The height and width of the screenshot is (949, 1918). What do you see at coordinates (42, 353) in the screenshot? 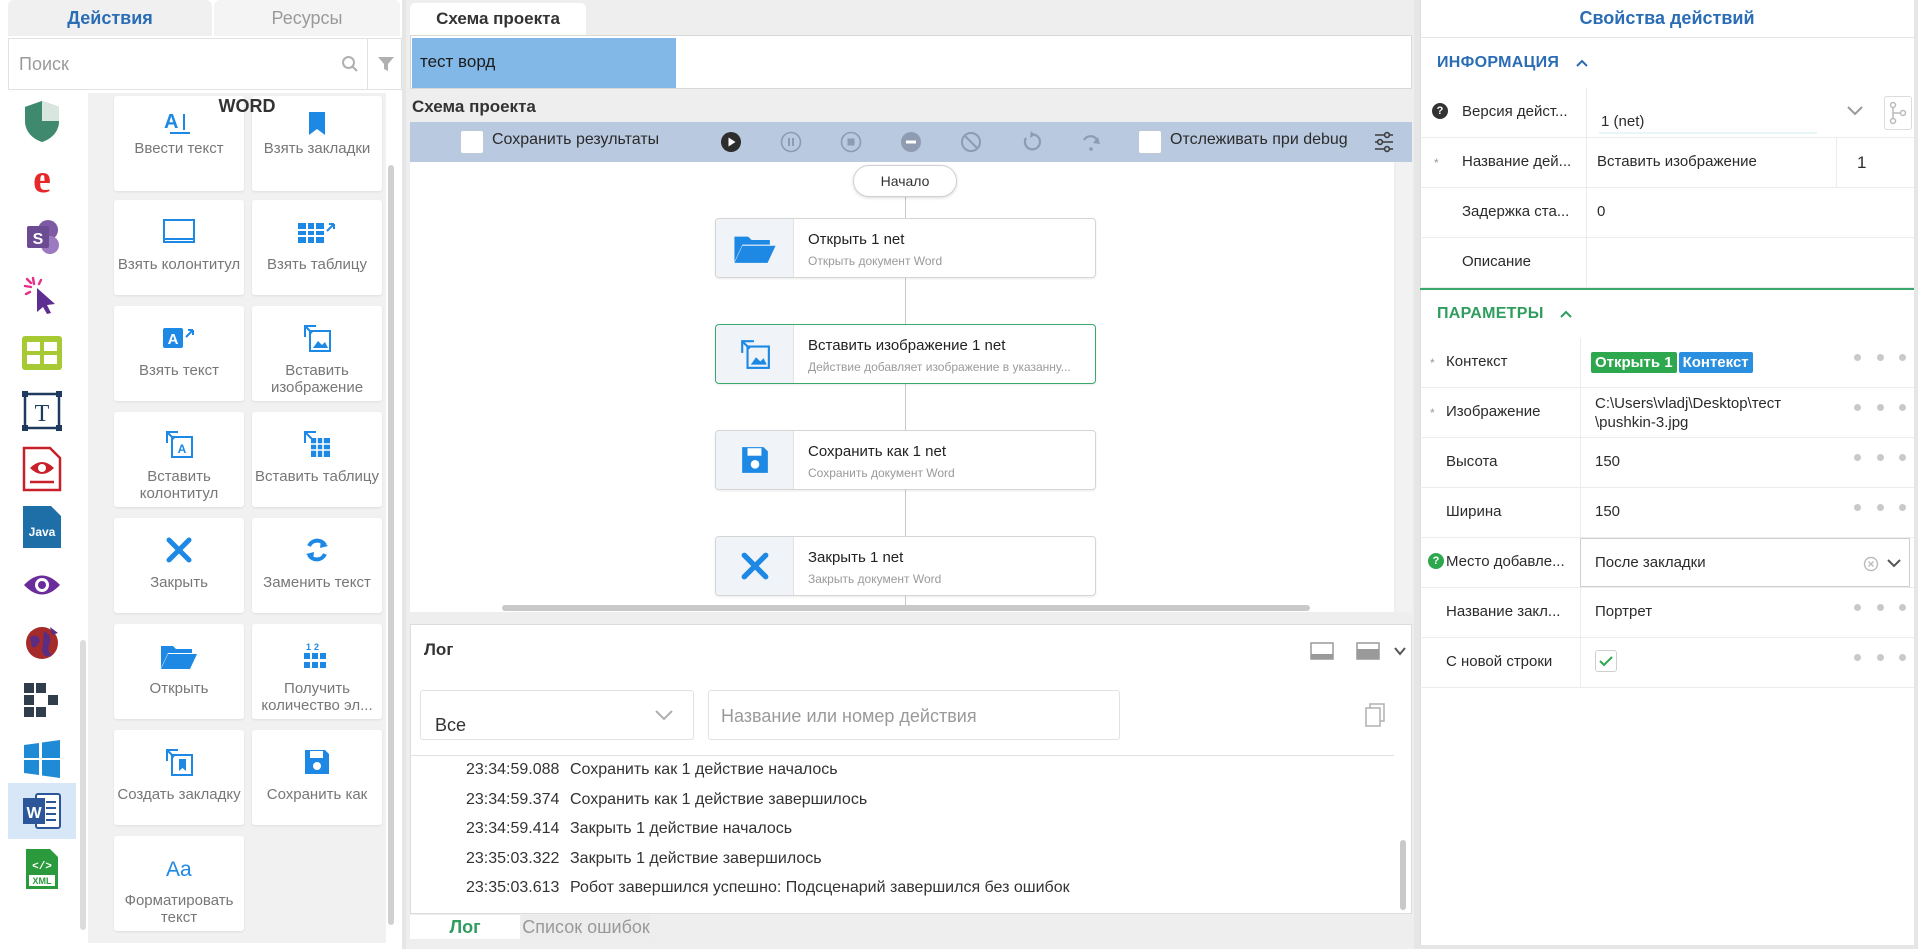
I see `category-grid` at bounding box center [42, 353].